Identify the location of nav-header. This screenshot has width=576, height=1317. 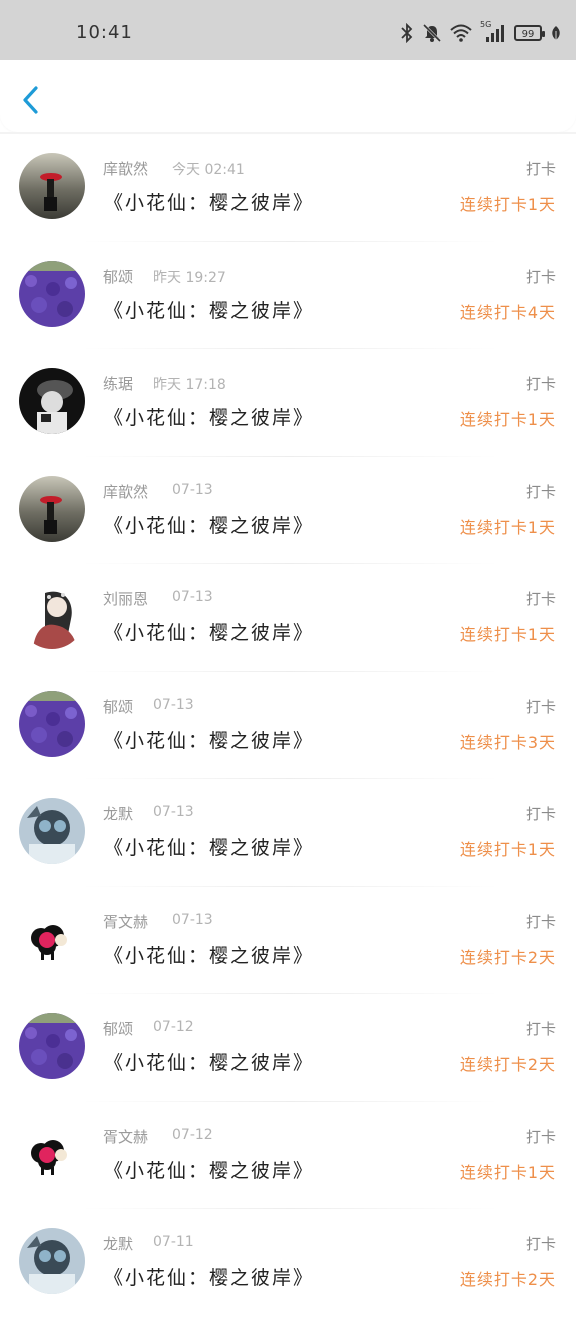
(288, 96).